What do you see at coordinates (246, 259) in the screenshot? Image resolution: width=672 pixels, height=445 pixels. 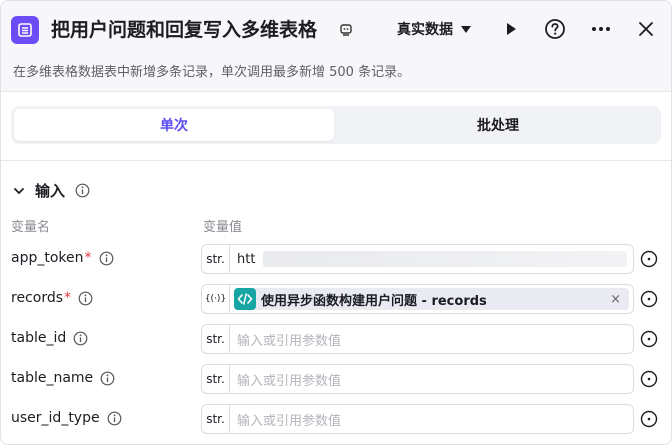 I see `app-token-value: htt` at bounding box center [246, 259].